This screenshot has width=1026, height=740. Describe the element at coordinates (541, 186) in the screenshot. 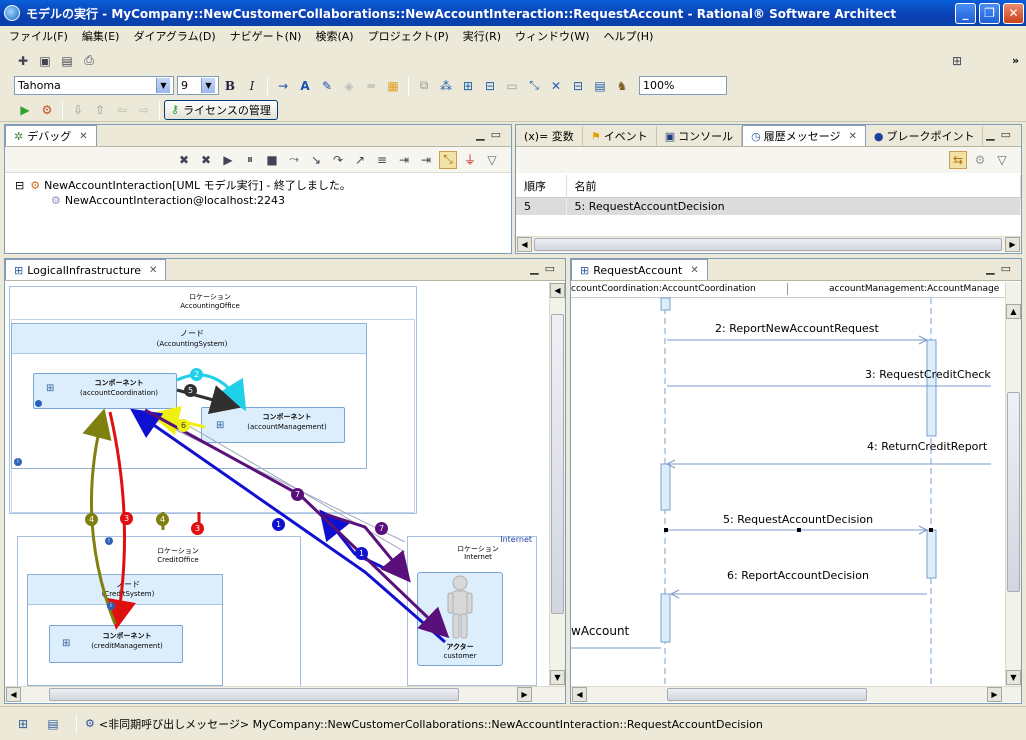

I see `column-order: 順序` at that location.